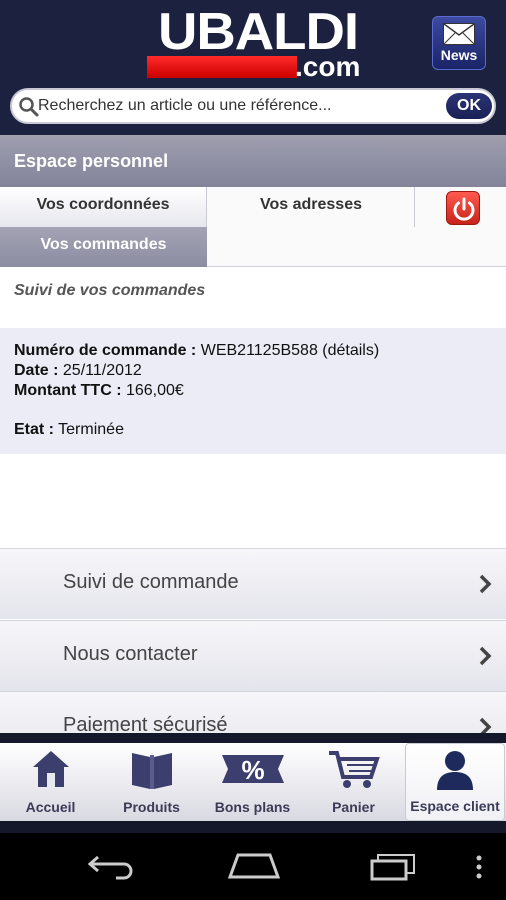  I want to click on recent-apps-icon, so click(394, 866).